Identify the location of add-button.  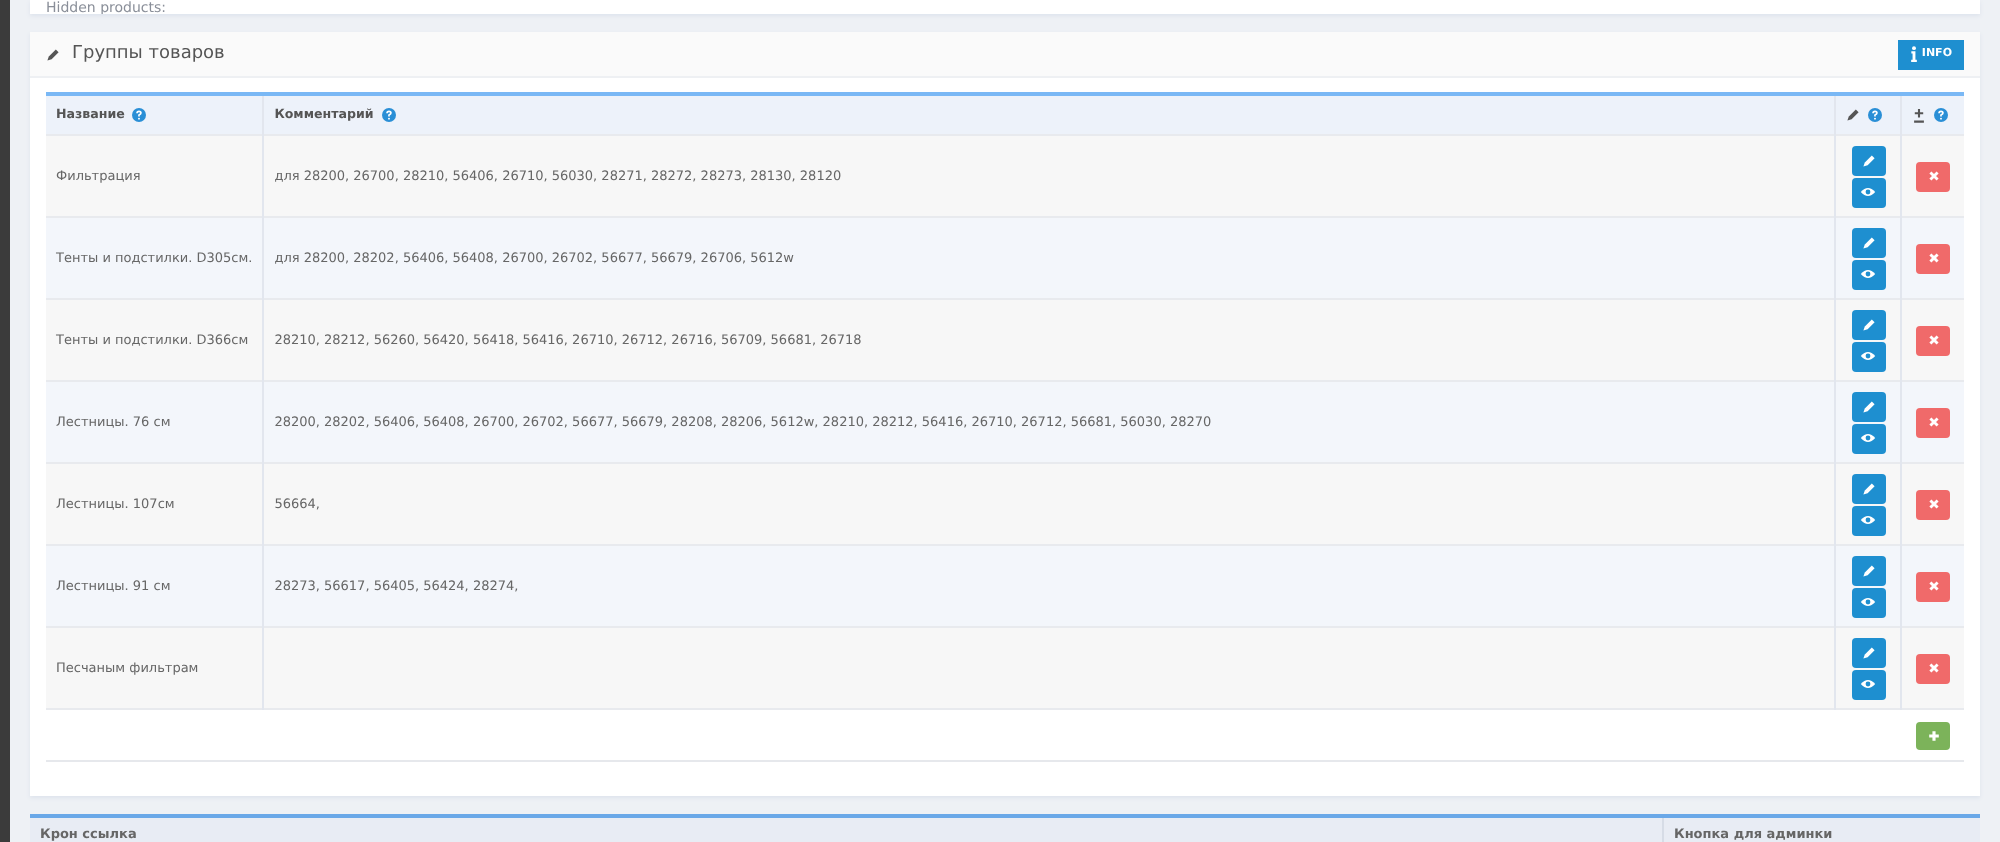
(1933, 735).